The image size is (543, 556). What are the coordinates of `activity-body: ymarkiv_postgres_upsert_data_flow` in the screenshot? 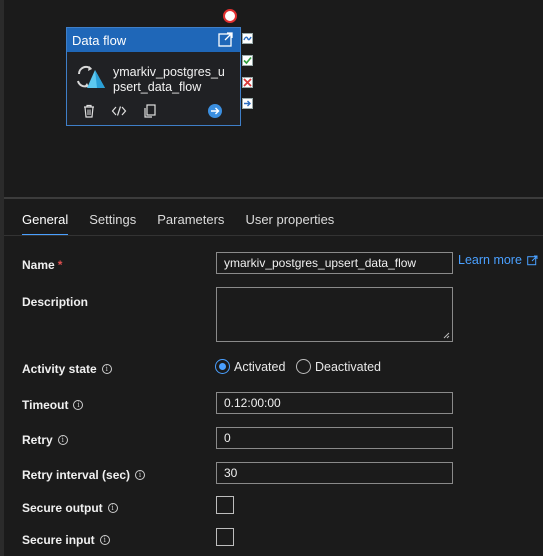 It's located at (153, 73).